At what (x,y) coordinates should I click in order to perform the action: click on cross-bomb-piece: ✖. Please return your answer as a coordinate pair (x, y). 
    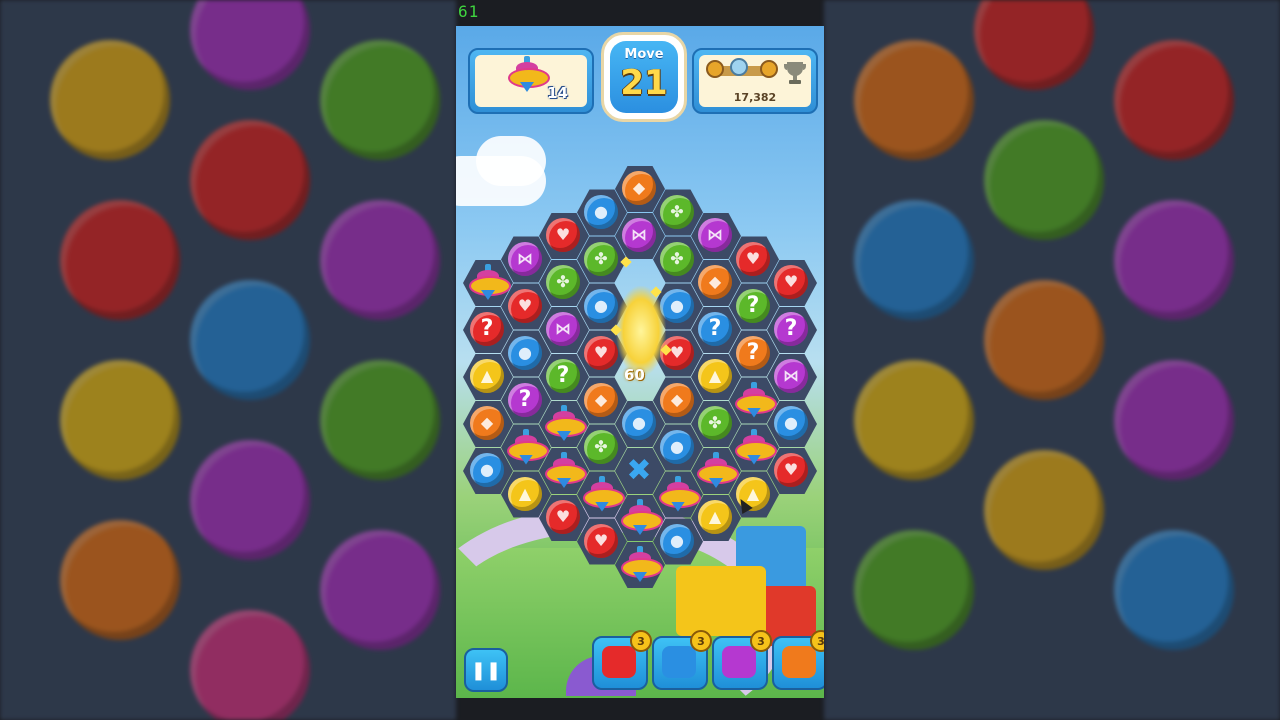
    Looking at the image, I should click on (639, 470).